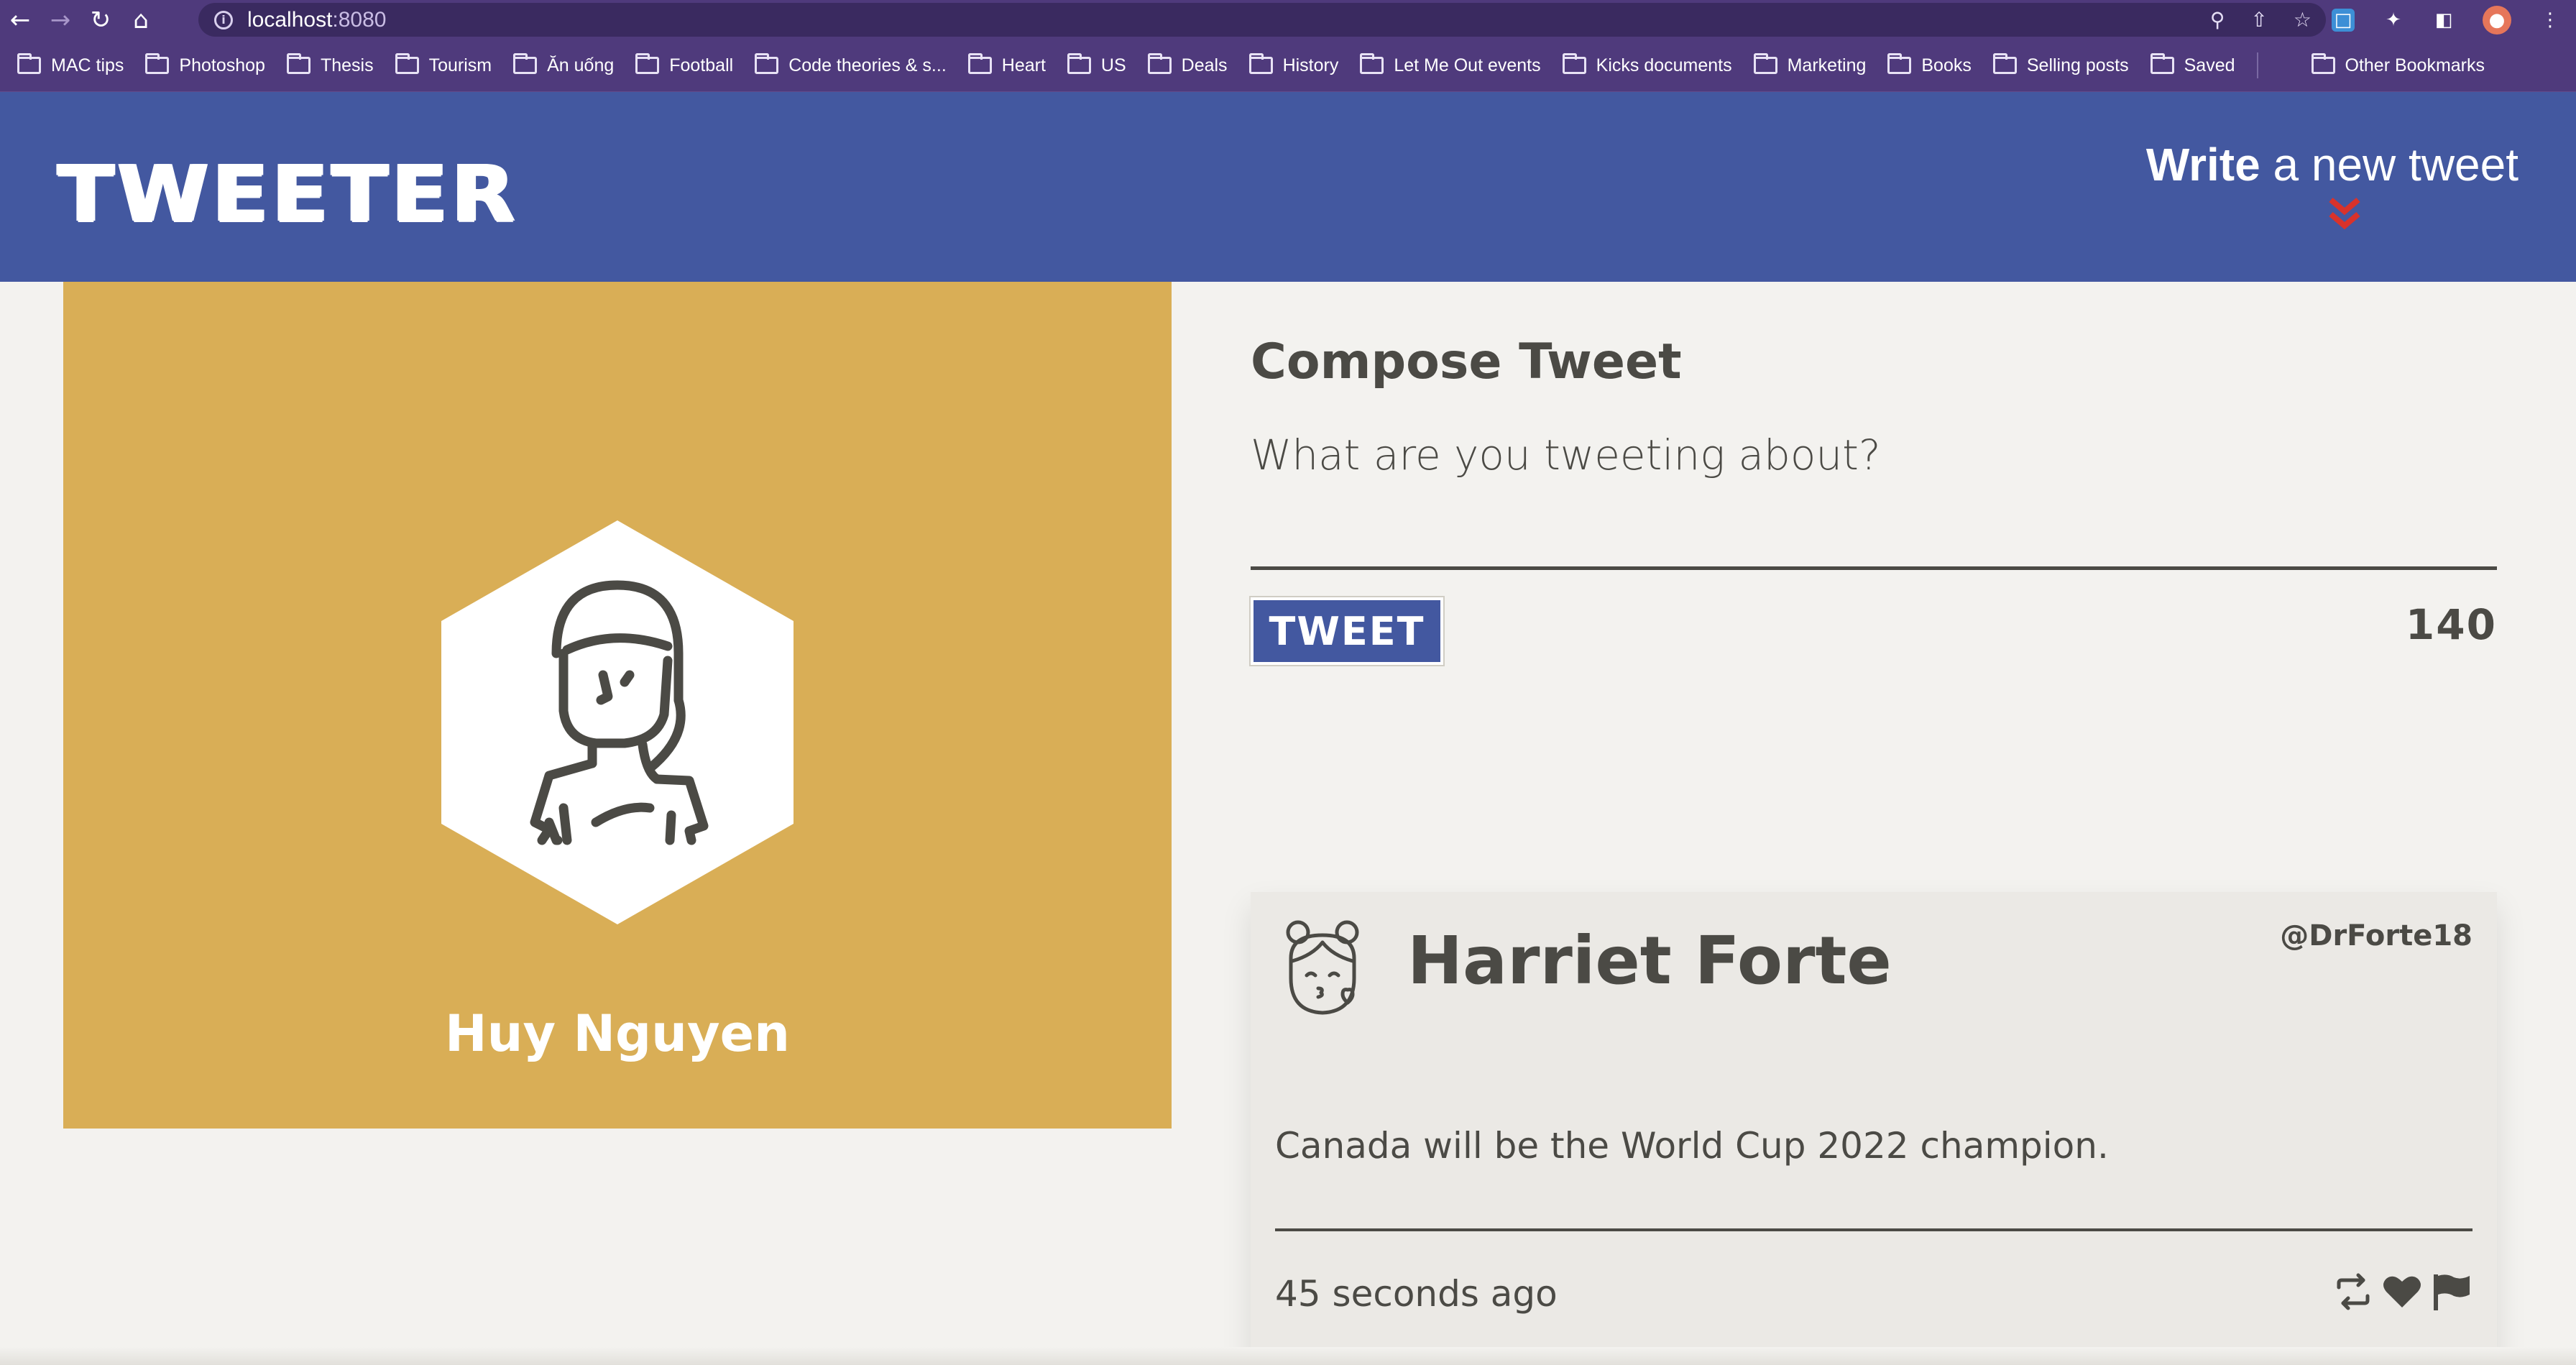  What do you see at coordinates (205, 64) in the screenshot?
I see `bookmark-folder: Photoshop` at bounding box center [205, 64].